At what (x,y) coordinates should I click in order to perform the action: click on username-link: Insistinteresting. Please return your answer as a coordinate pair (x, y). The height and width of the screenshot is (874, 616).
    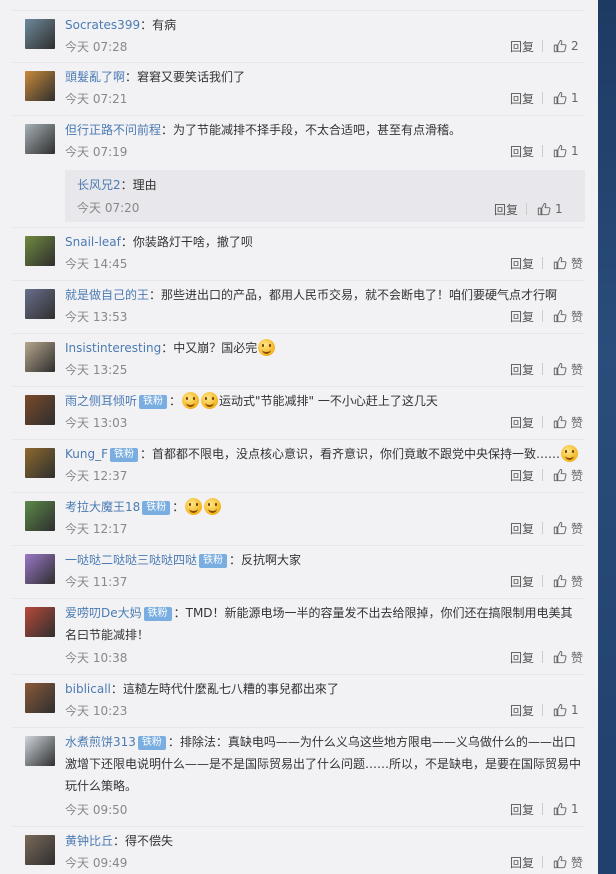
    Looking at the image, I should click on (113, 348).